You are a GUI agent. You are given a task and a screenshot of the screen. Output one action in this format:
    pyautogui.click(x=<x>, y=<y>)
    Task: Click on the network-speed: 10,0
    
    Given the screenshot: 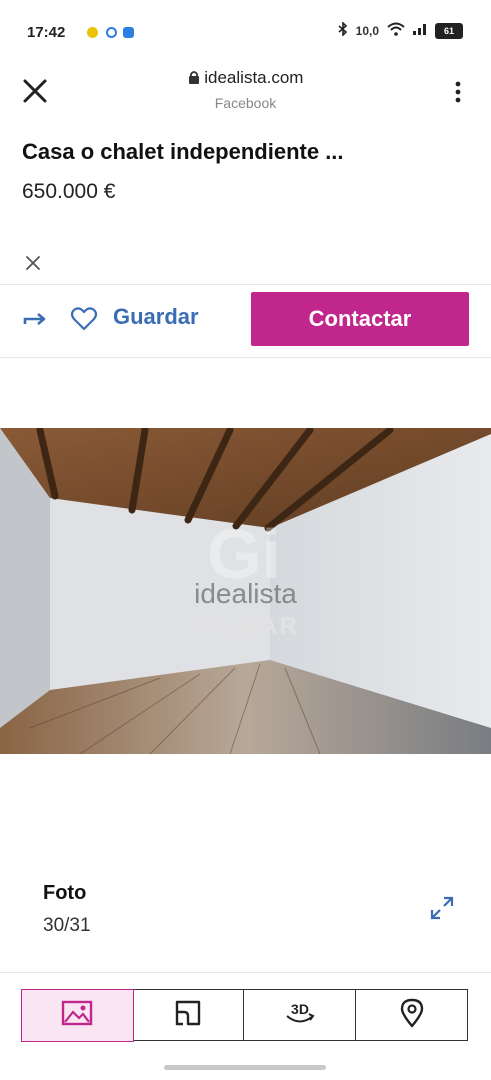 What is the action you would take?
    pyautogui.click(x=367, y=30)
    